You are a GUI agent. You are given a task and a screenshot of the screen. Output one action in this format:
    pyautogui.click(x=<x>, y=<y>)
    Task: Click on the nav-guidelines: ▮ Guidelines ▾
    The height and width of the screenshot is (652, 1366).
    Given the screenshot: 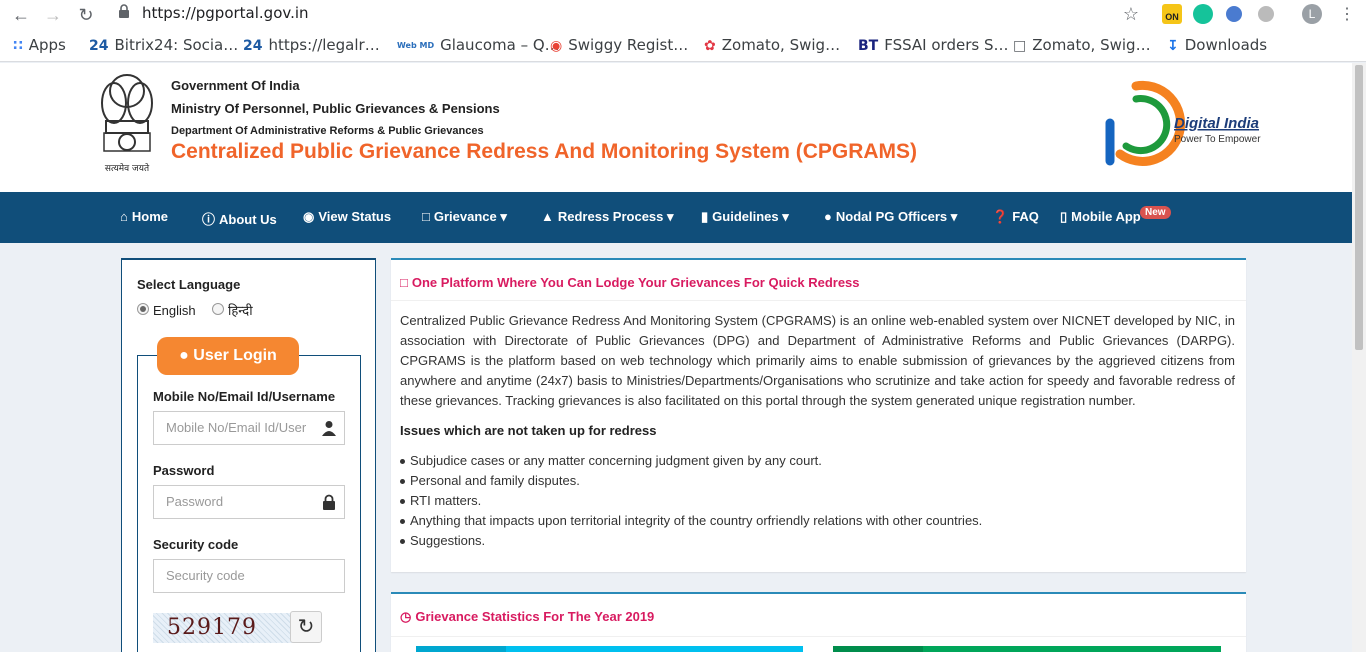 What is the action you would take?
    pyautogui.click(x=745, y=217)
    